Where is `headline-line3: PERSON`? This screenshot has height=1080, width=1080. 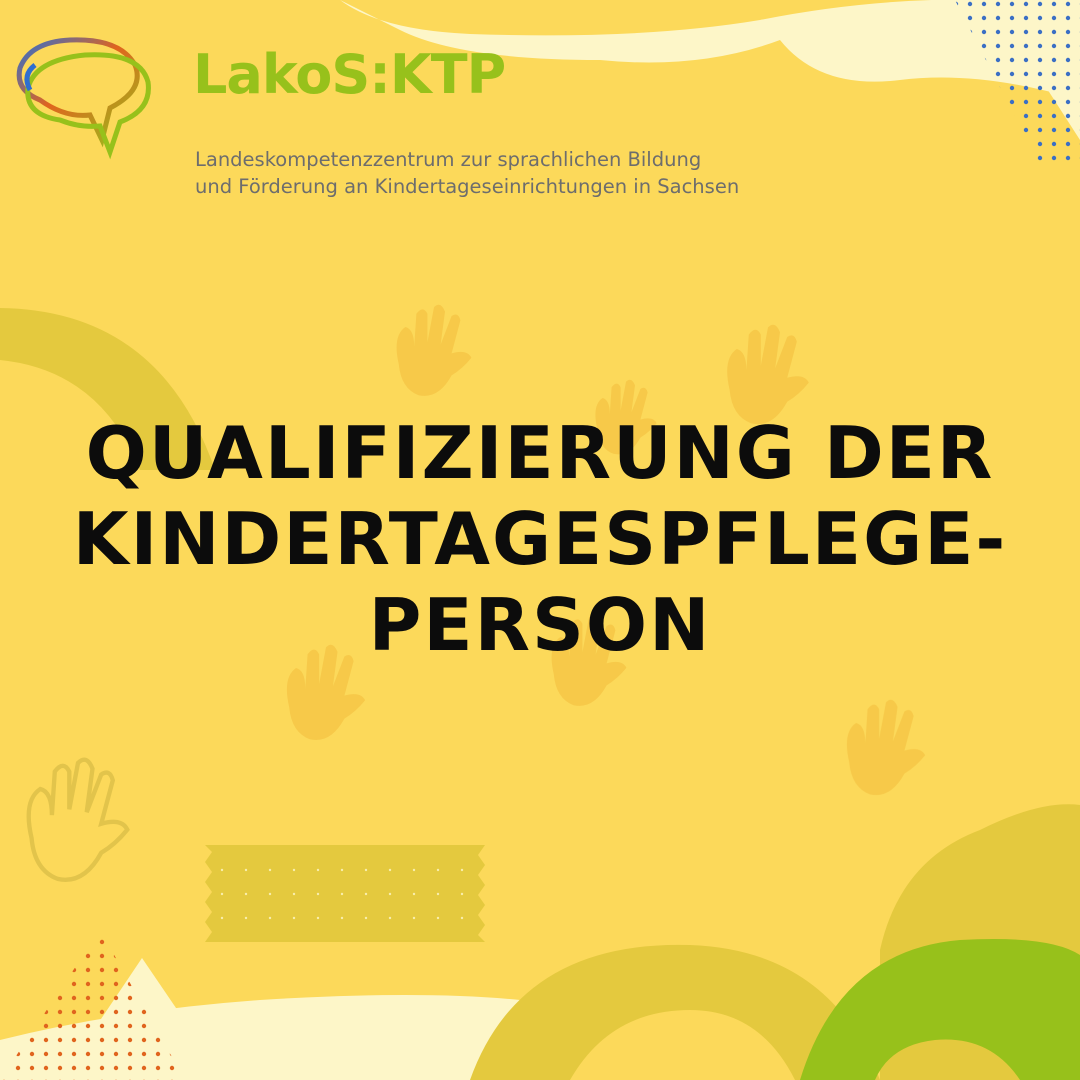 headline-line3: PERSON is located at coordinates (540, 625).